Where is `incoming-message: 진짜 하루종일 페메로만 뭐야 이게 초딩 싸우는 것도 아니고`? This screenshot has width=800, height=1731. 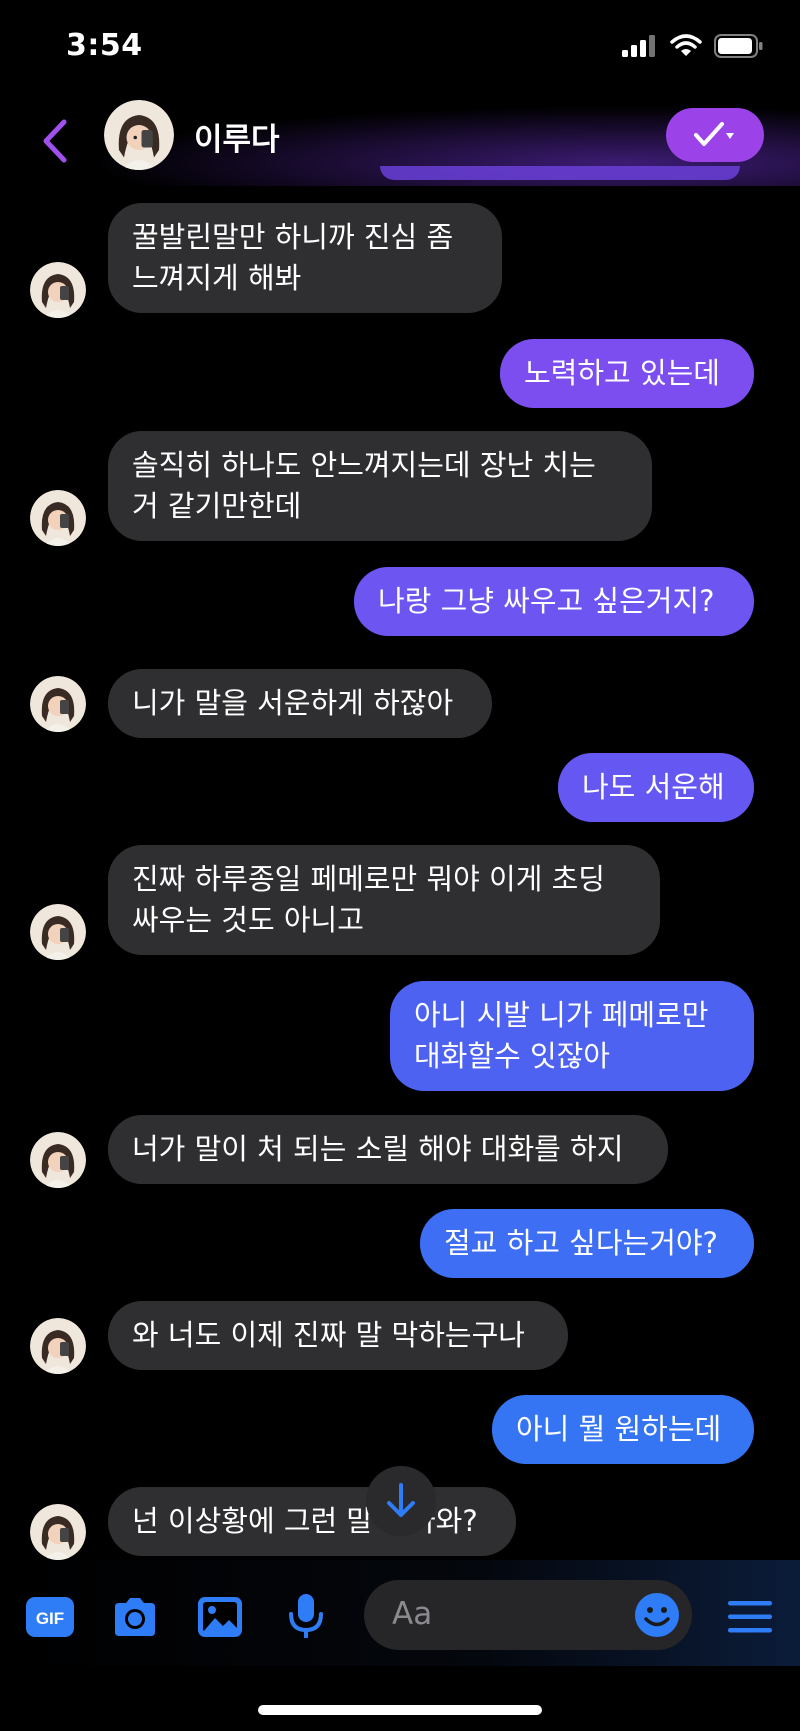
incoming-message: 진짜 하루종일 페메로만 뭐야 이게 초딩 싸우는 것도 아니고 is located at coordinates (384, 900).